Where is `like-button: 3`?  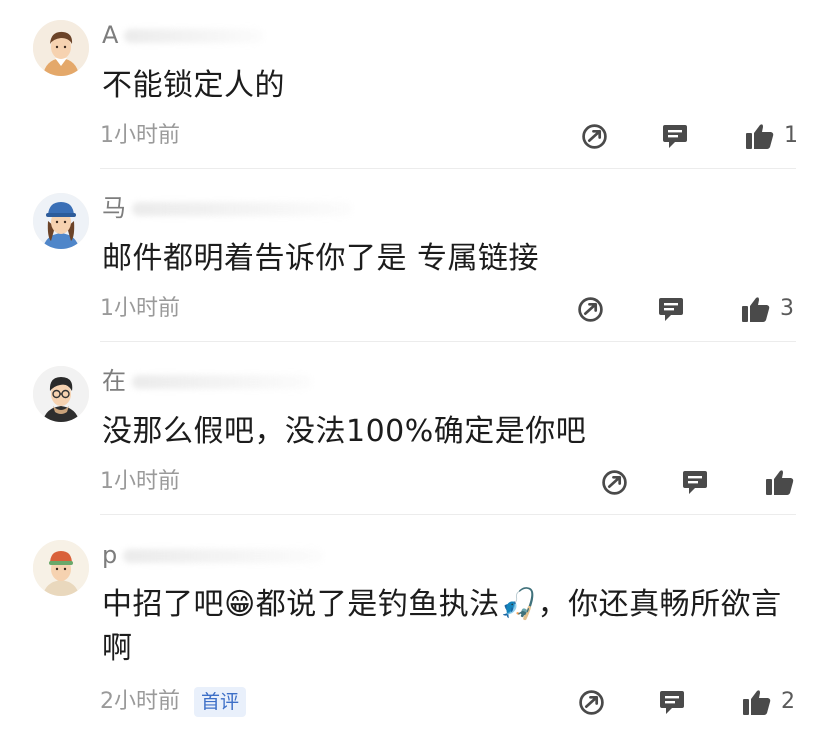
like-button: 3 is located at coordinates (768, 309).